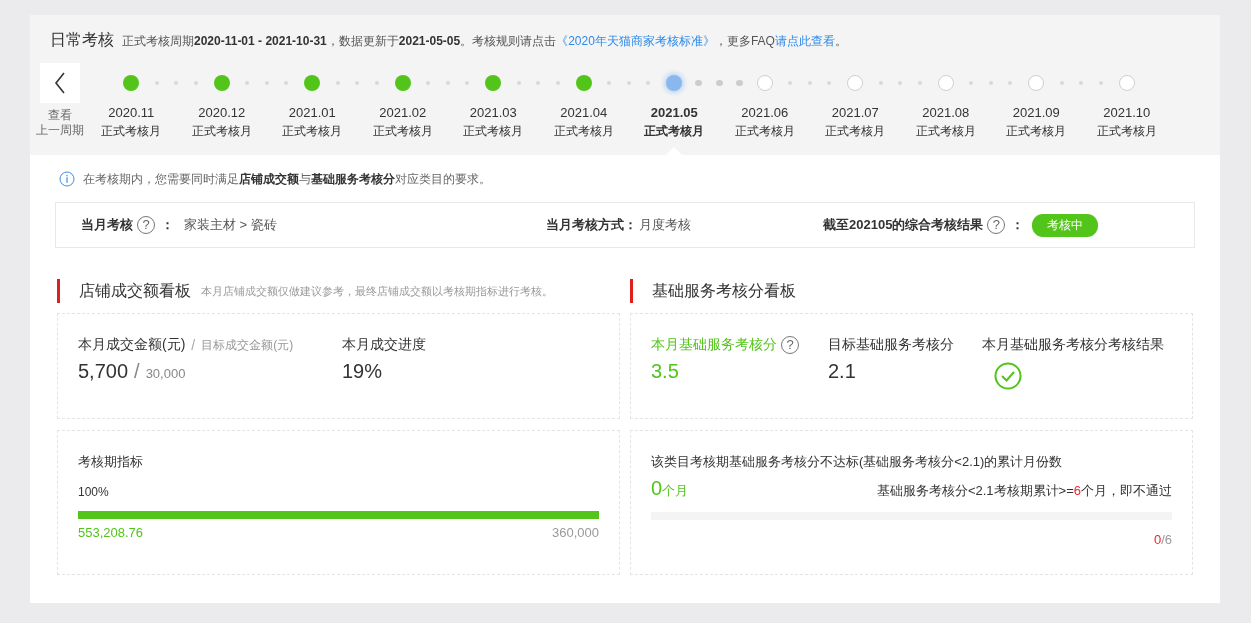 The width and height of the screenshot is (1251, 623). What do you see at coordinates (1126, 129) in the screenshot?
I see `month-tab: 2021.10 正式考核月` at bounding box center [1126, 129].